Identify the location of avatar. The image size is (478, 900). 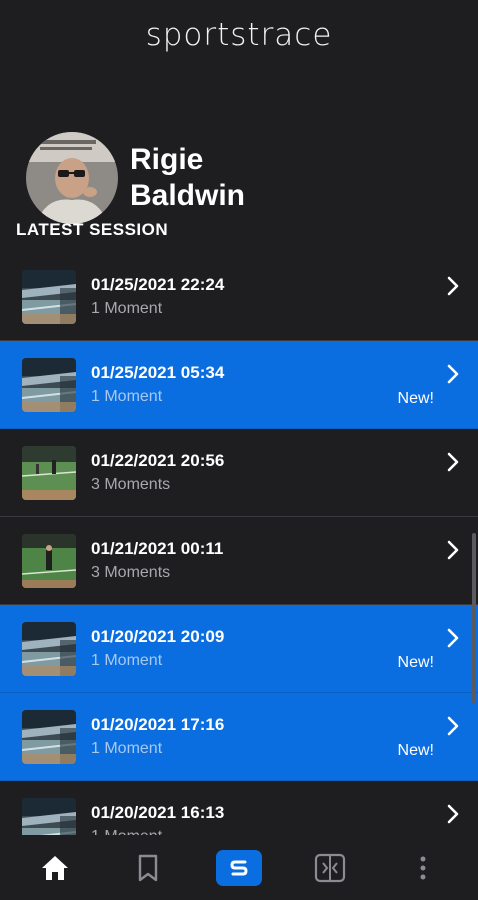
(72, 178).